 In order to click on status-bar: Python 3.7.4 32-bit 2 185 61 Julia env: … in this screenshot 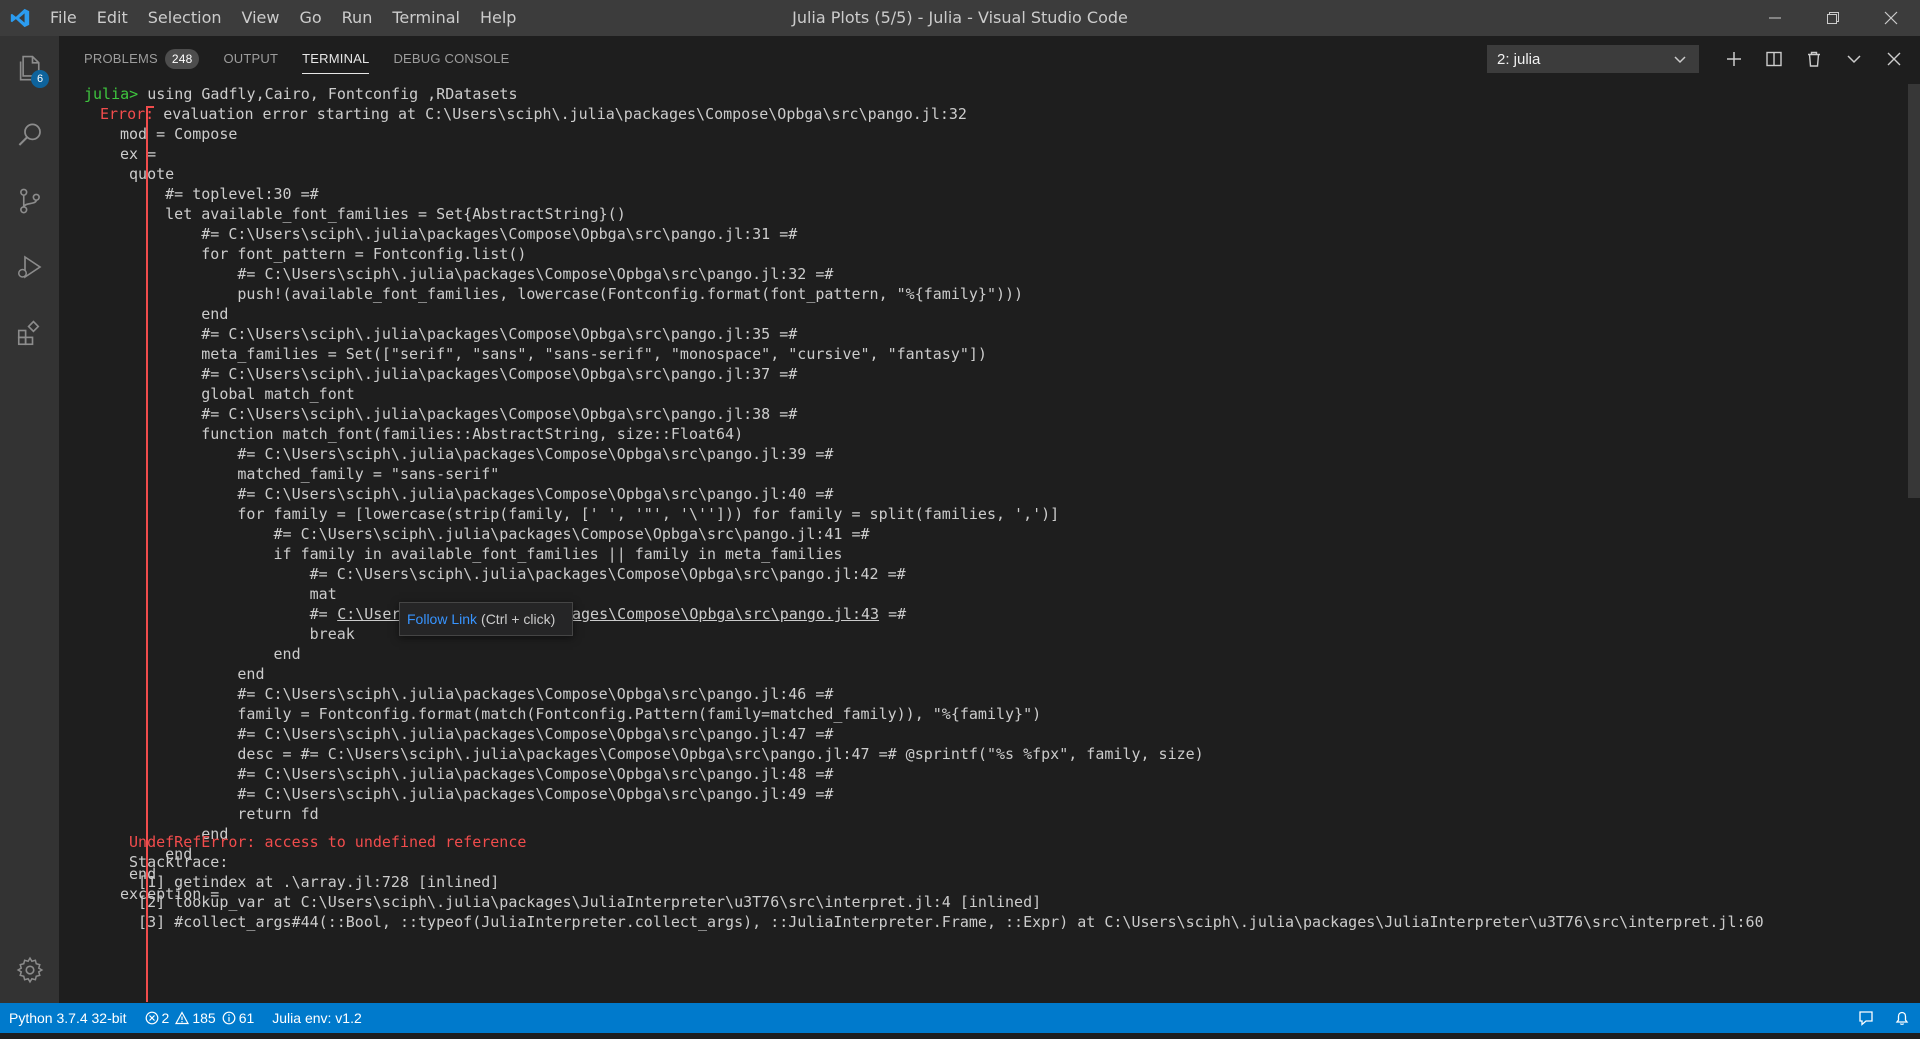, I will do `click(960, 1018)`.